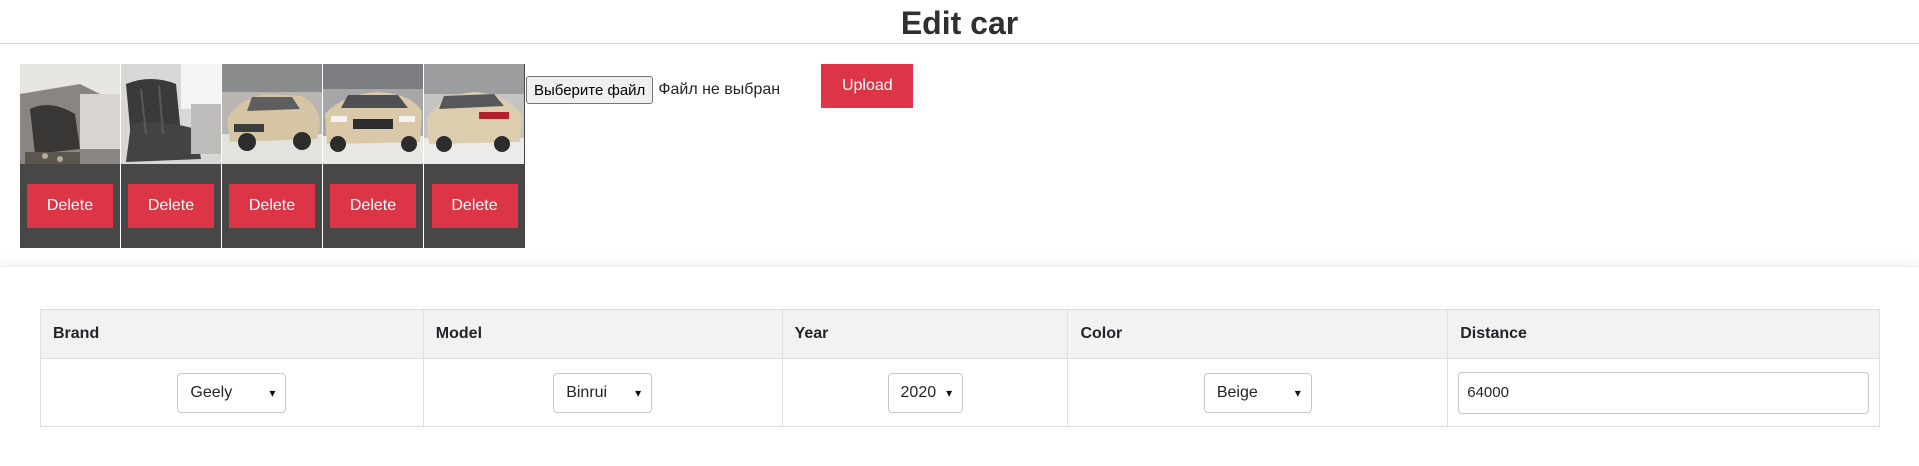 The width and height of the screenshot is (1919, 466). I want to click on distance-input, so click(1663, 392).